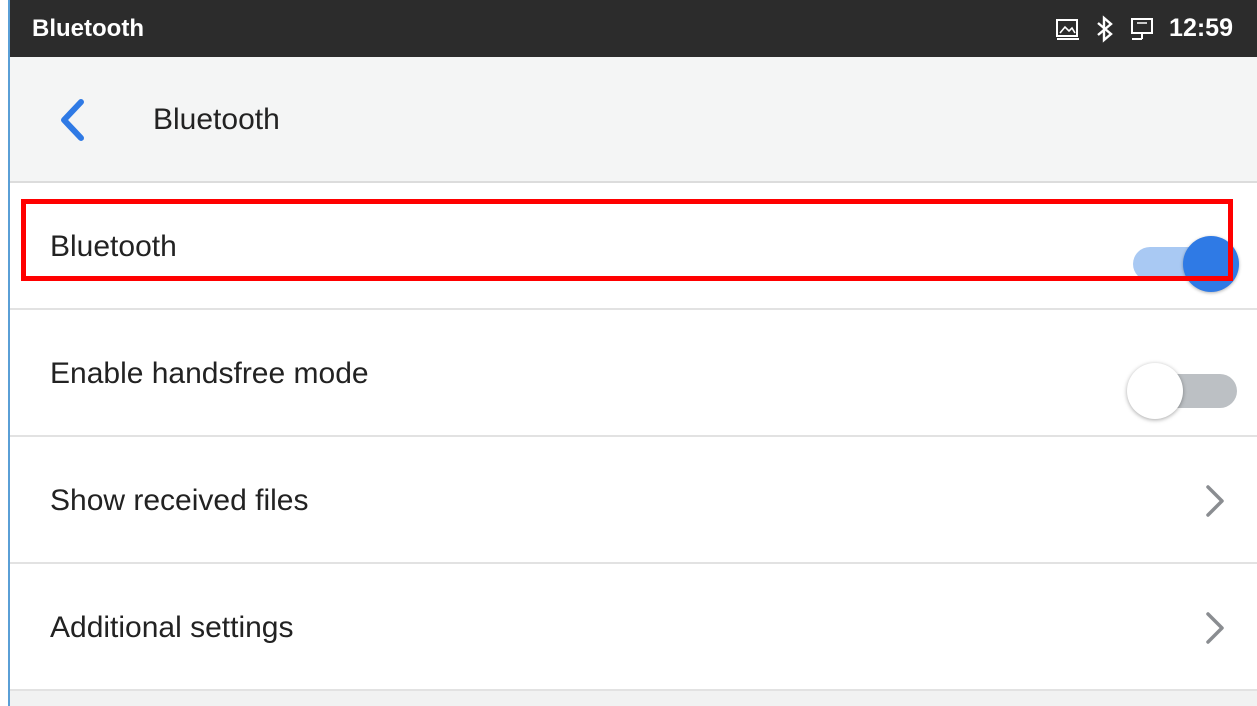 The width and height of the screenshot is (1257, 706). I want to click on back-button, so click(72, 120).